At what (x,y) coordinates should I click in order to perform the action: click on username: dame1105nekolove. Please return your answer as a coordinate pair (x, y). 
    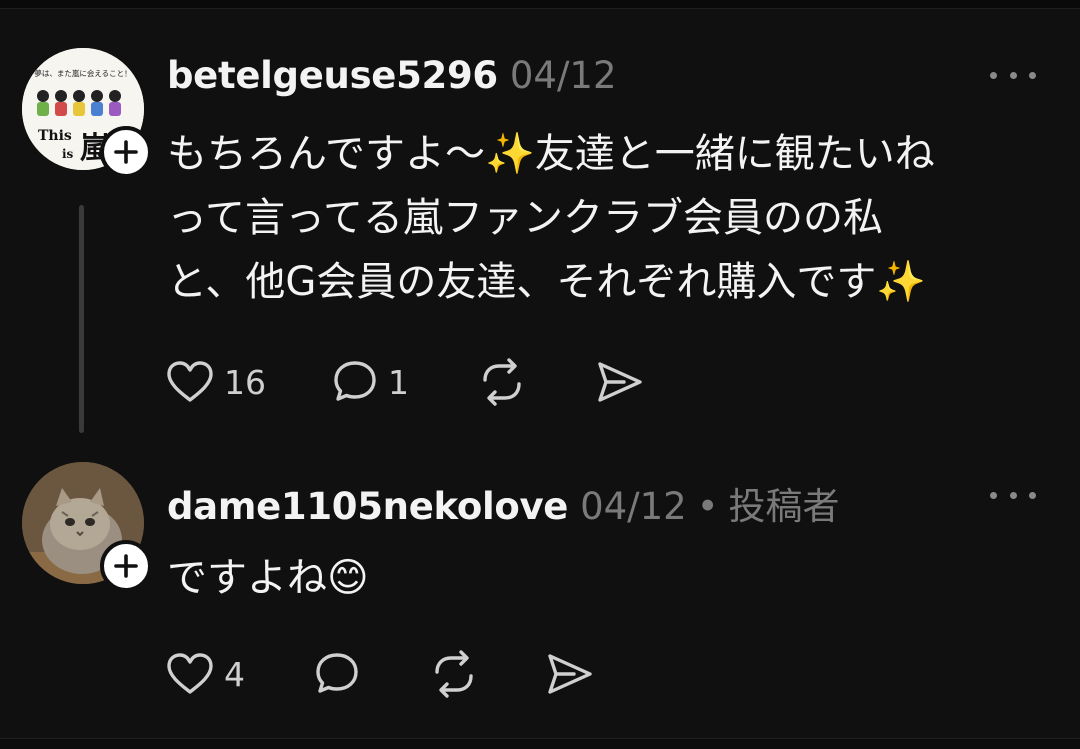
    Looking at the image, I should click on (367, 506).